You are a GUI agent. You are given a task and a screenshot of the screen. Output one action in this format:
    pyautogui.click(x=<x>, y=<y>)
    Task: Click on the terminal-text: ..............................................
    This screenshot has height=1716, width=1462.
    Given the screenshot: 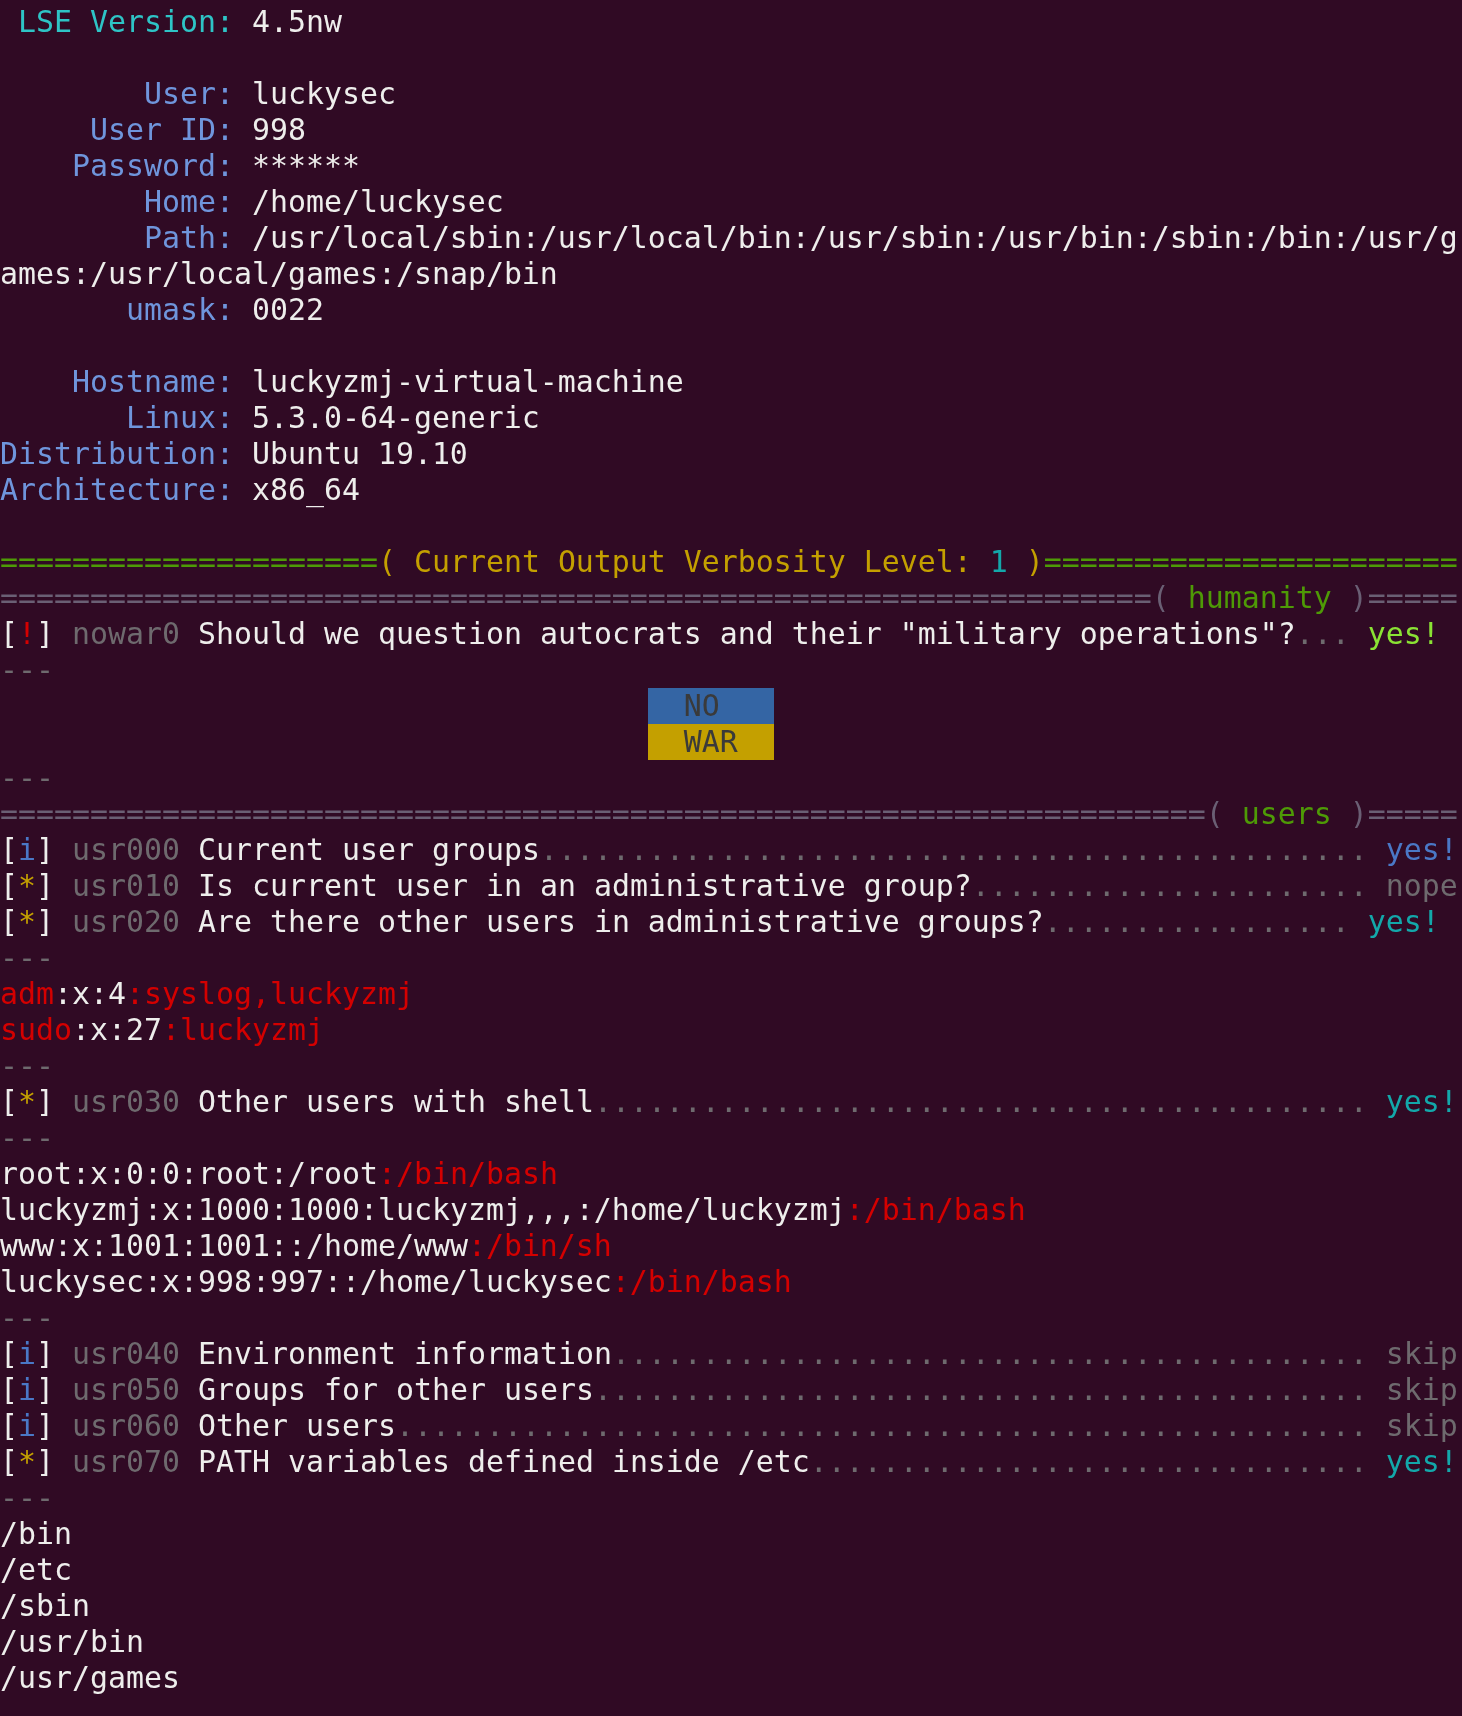 What is the action you would take?
    pyautogui.click(x=953, y=849)
    